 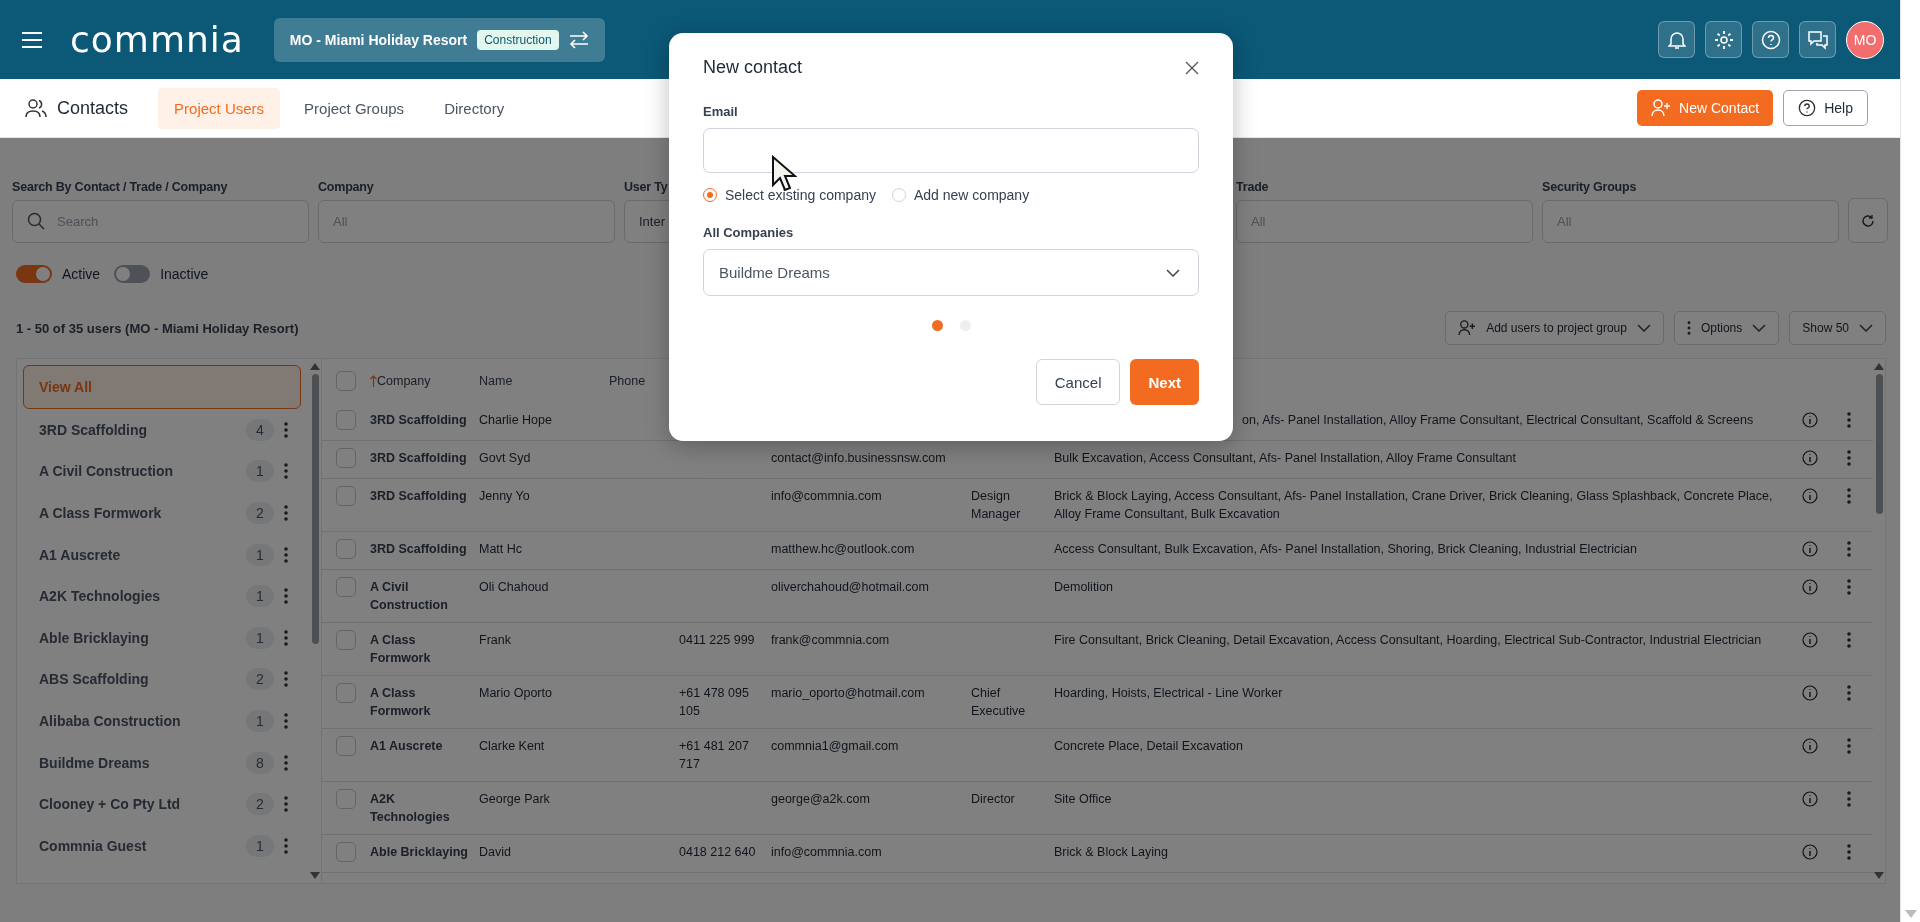 I want to click on company-cell: Able Bricklaying, so click(x=419, y=852).